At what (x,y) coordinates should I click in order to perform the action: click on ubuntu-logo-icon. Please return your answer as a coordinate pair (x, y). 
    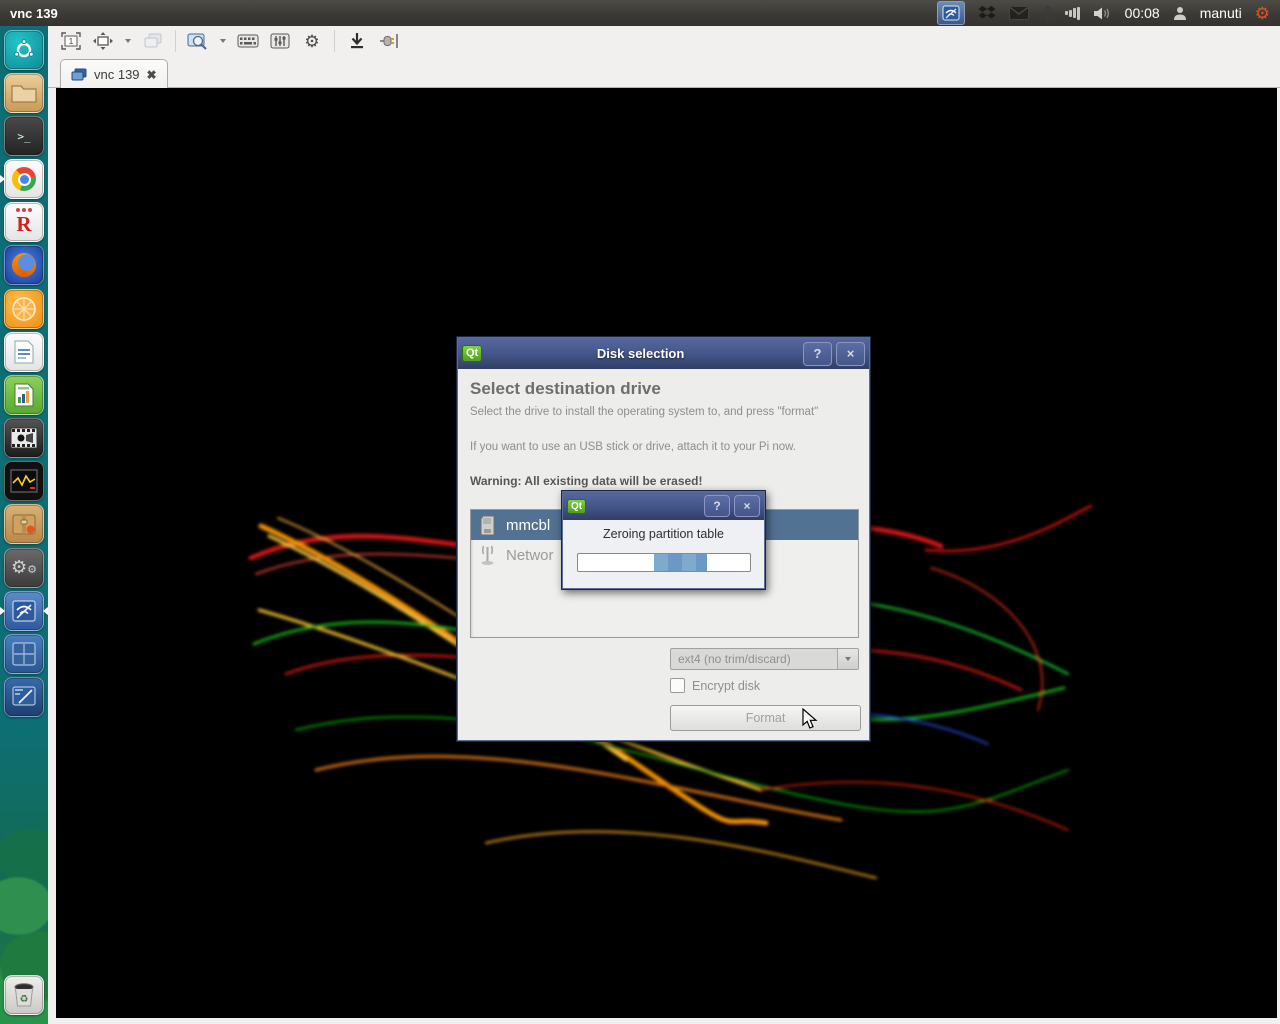
    Looking at the image, I should click on (24, 48).